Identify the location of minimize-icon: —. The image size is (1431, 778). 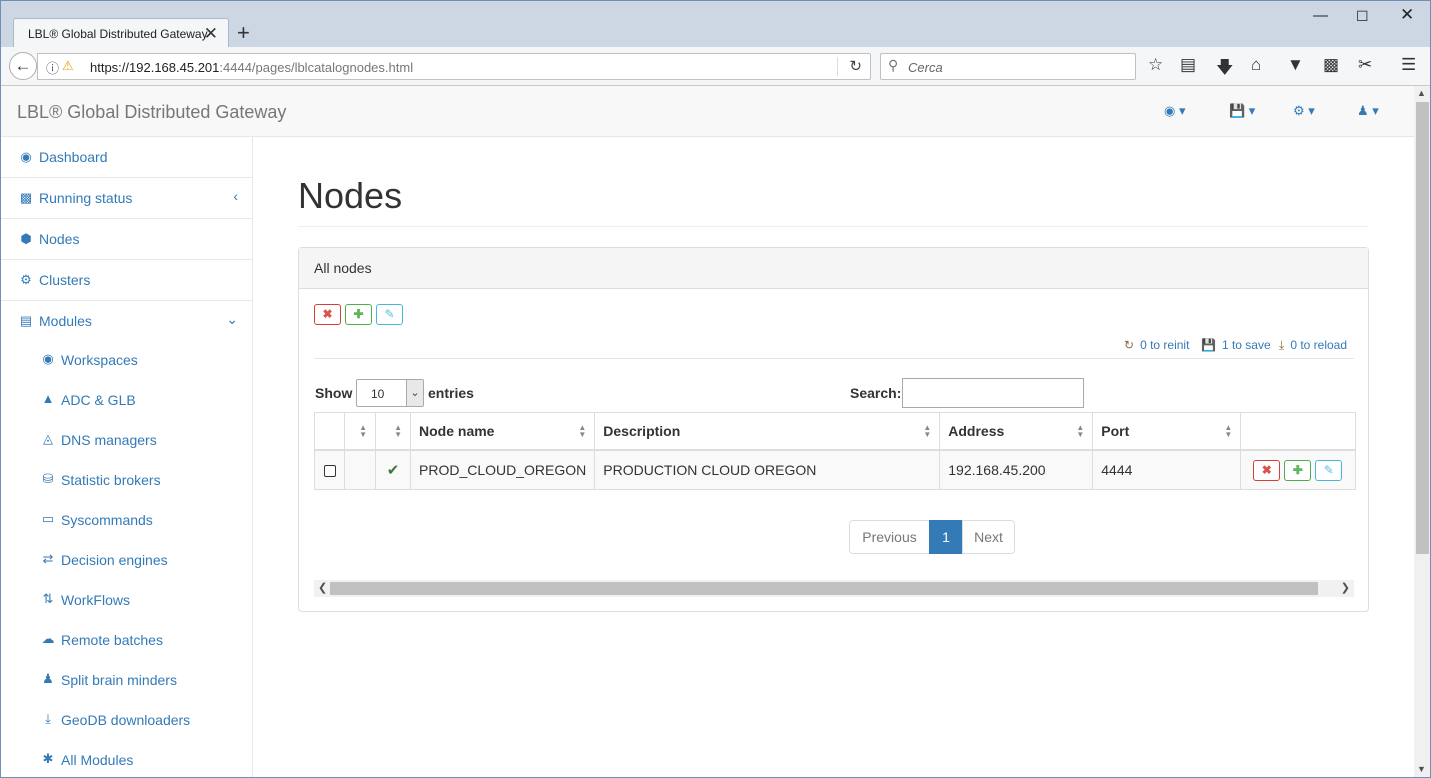
(1320, 15).